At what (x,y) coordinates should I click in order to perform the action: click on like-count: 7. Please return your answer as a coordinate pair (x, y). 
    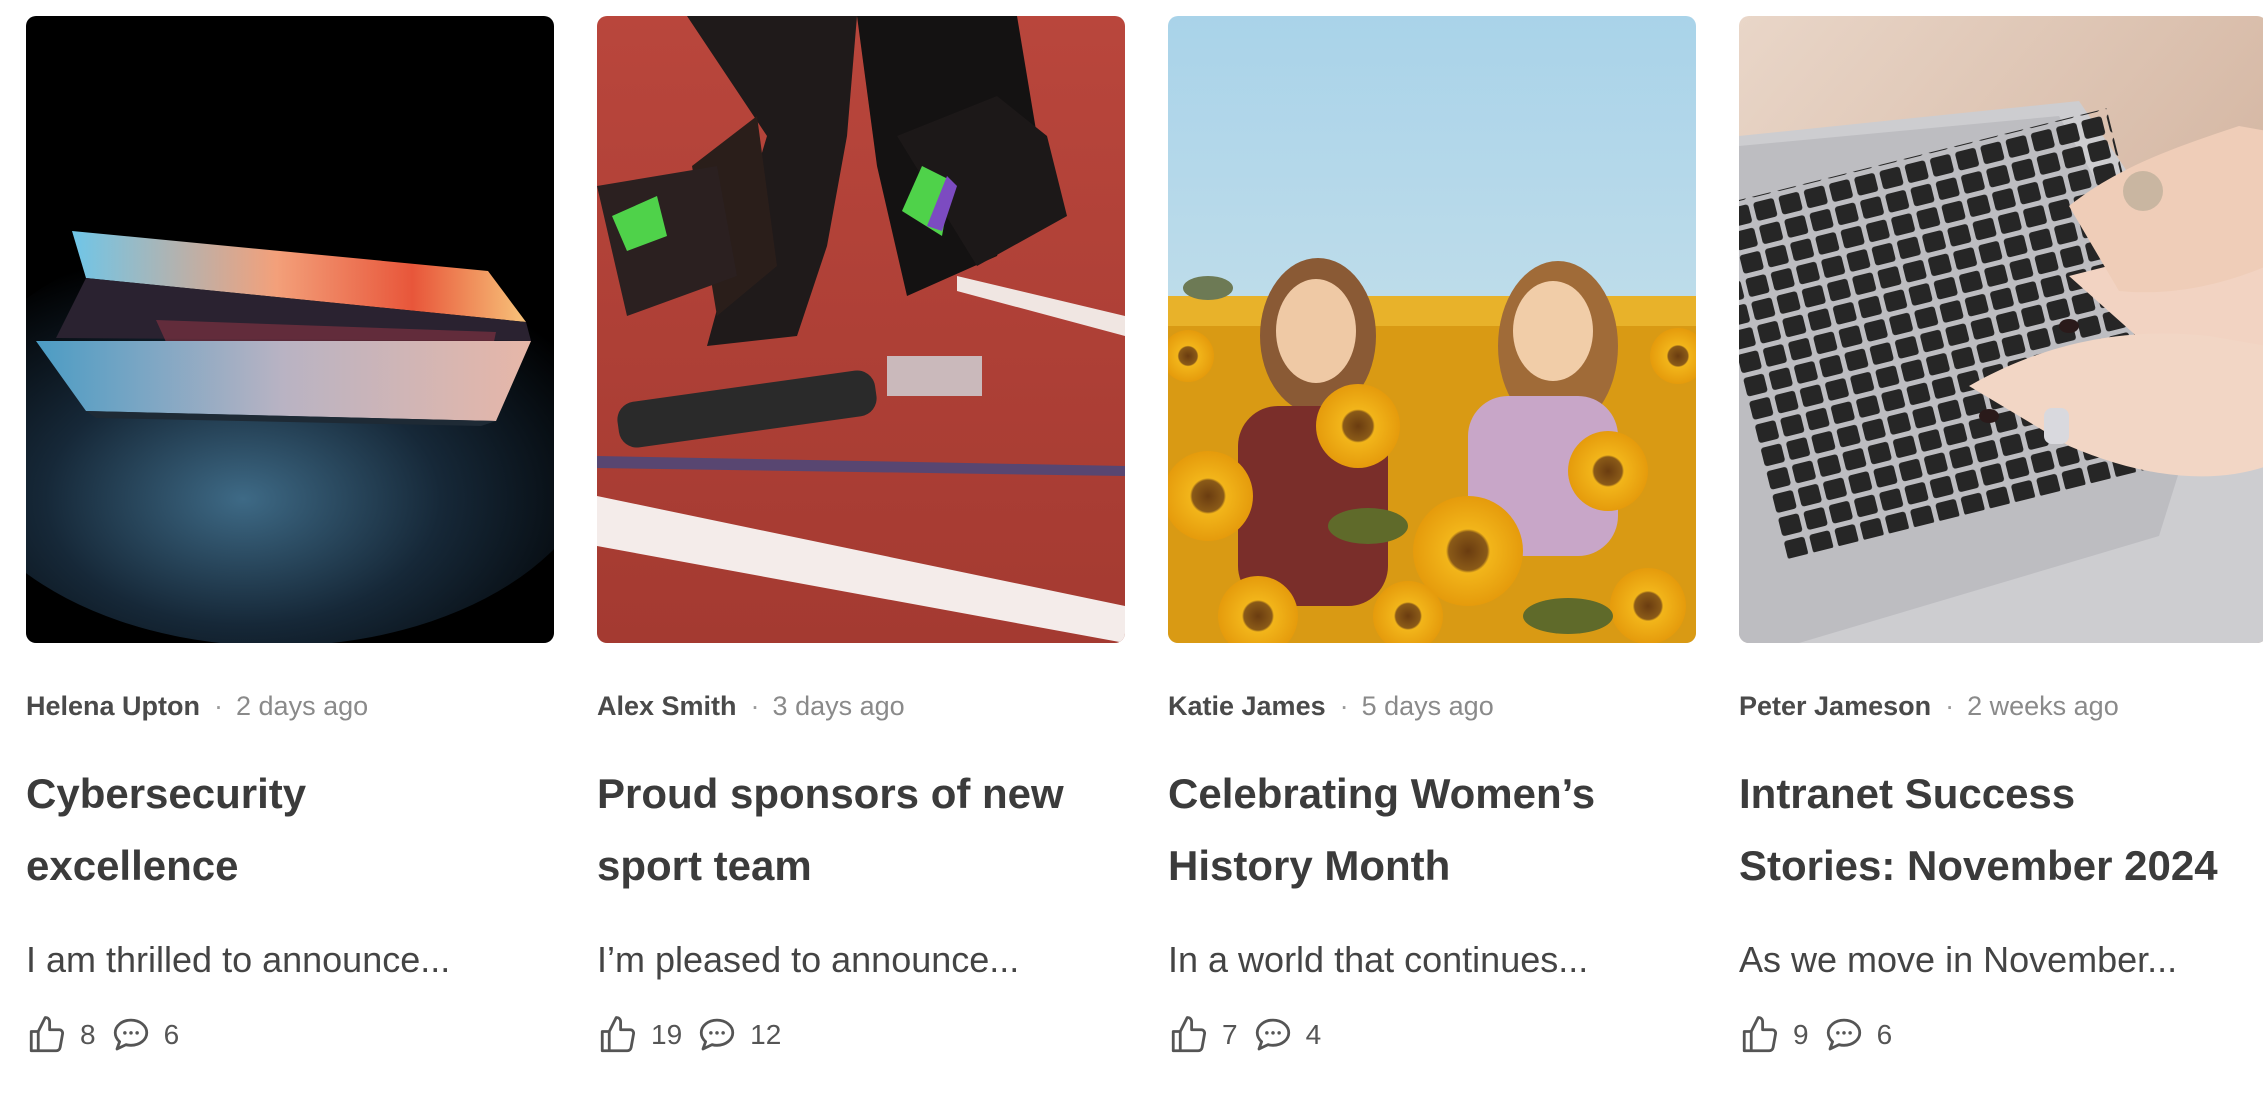
    Looking at the image, I should click on (1230, 1034).